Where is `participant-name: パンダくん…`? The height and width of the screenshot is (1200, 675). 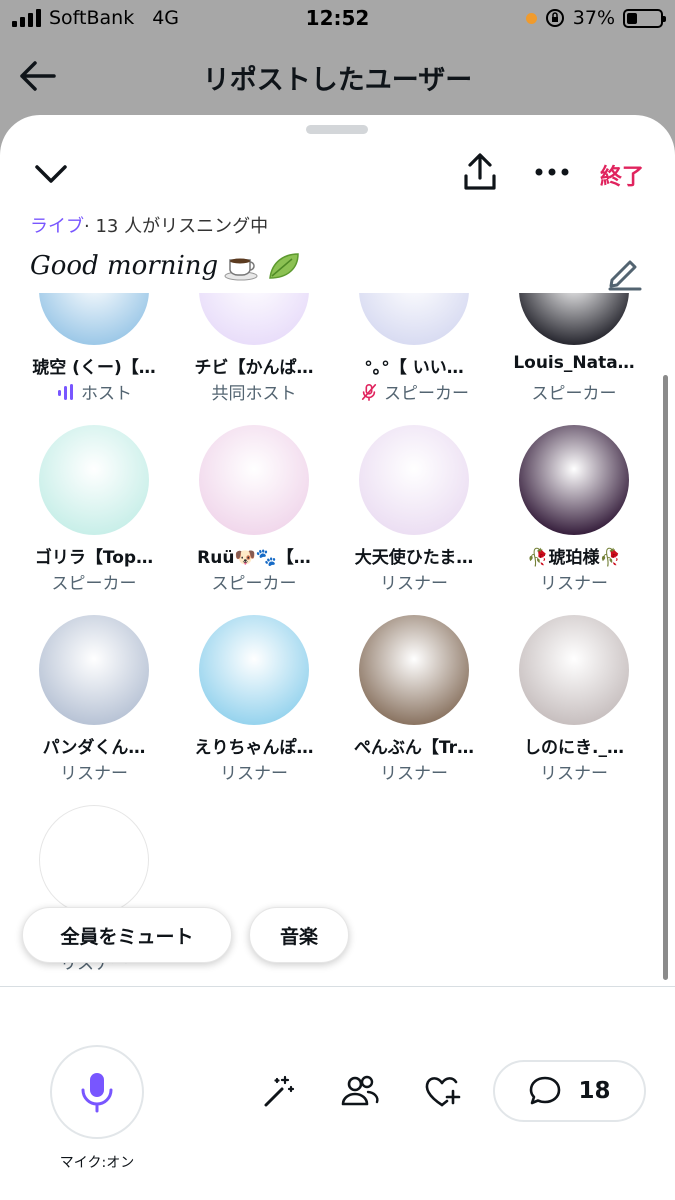
participant-name: パンダくん… is located at coordinates (94, 748).